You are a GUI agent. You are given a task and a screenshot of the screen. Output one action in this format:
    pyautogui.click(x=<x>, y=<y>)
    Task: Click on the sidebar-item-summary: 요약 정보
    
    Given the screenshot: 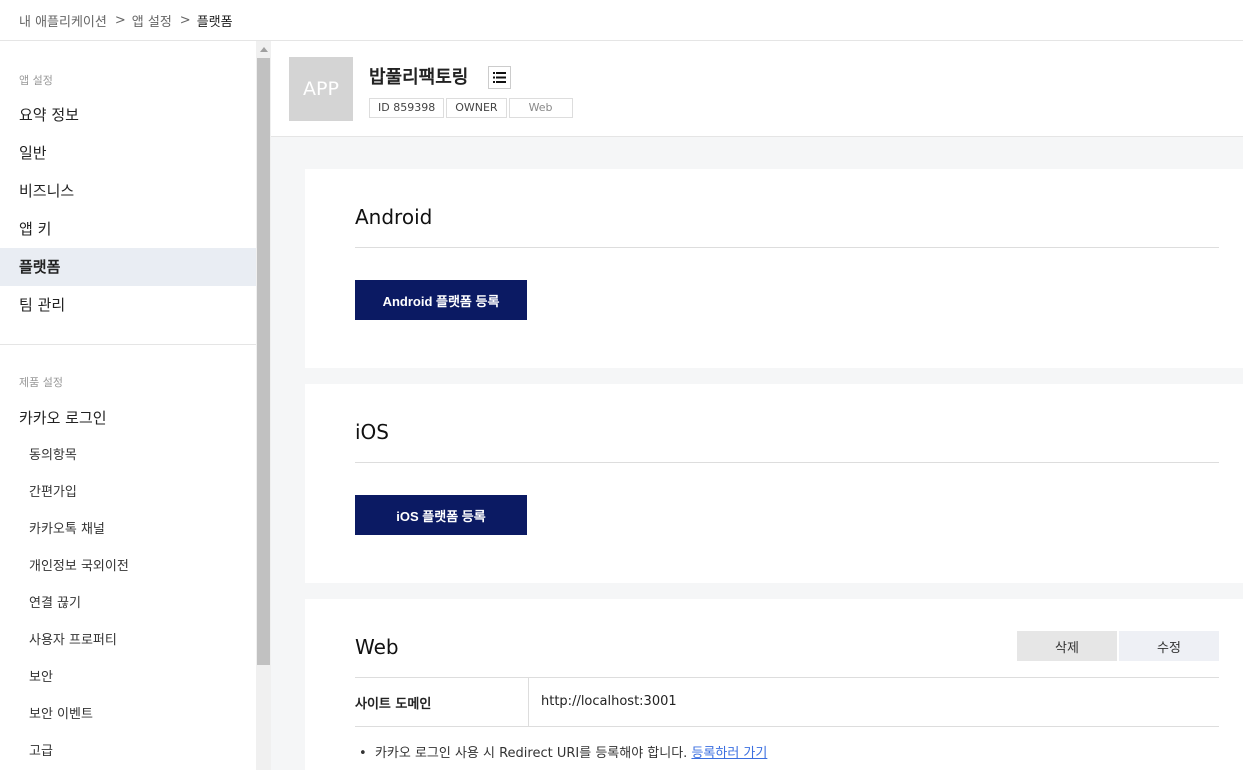 What is the action you would take?
    pyautogui.click(x=128, y=115)
    